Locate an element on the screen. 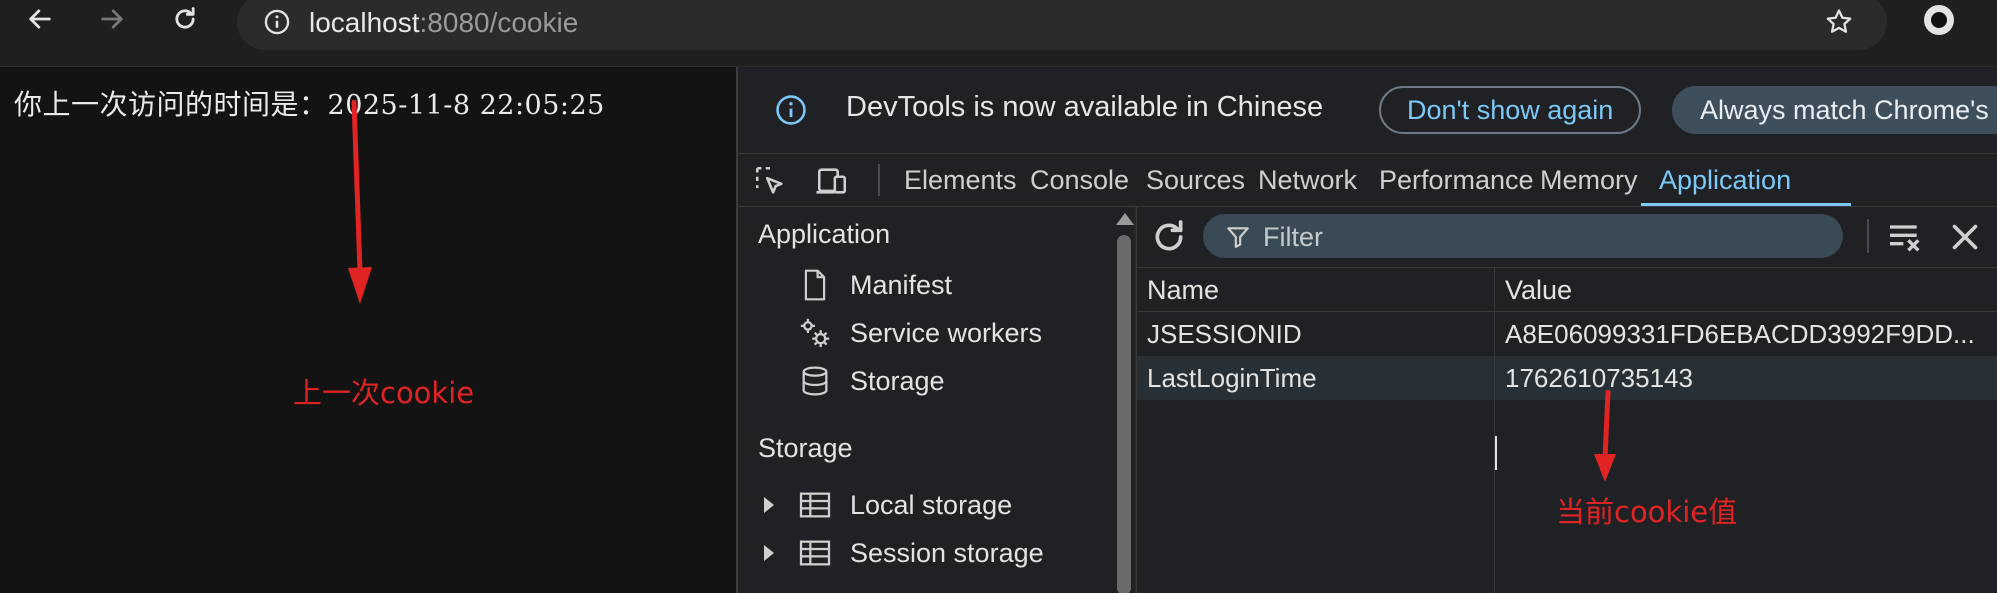  sidebar-item-label: Service workers is located at coordinates (946, 332).